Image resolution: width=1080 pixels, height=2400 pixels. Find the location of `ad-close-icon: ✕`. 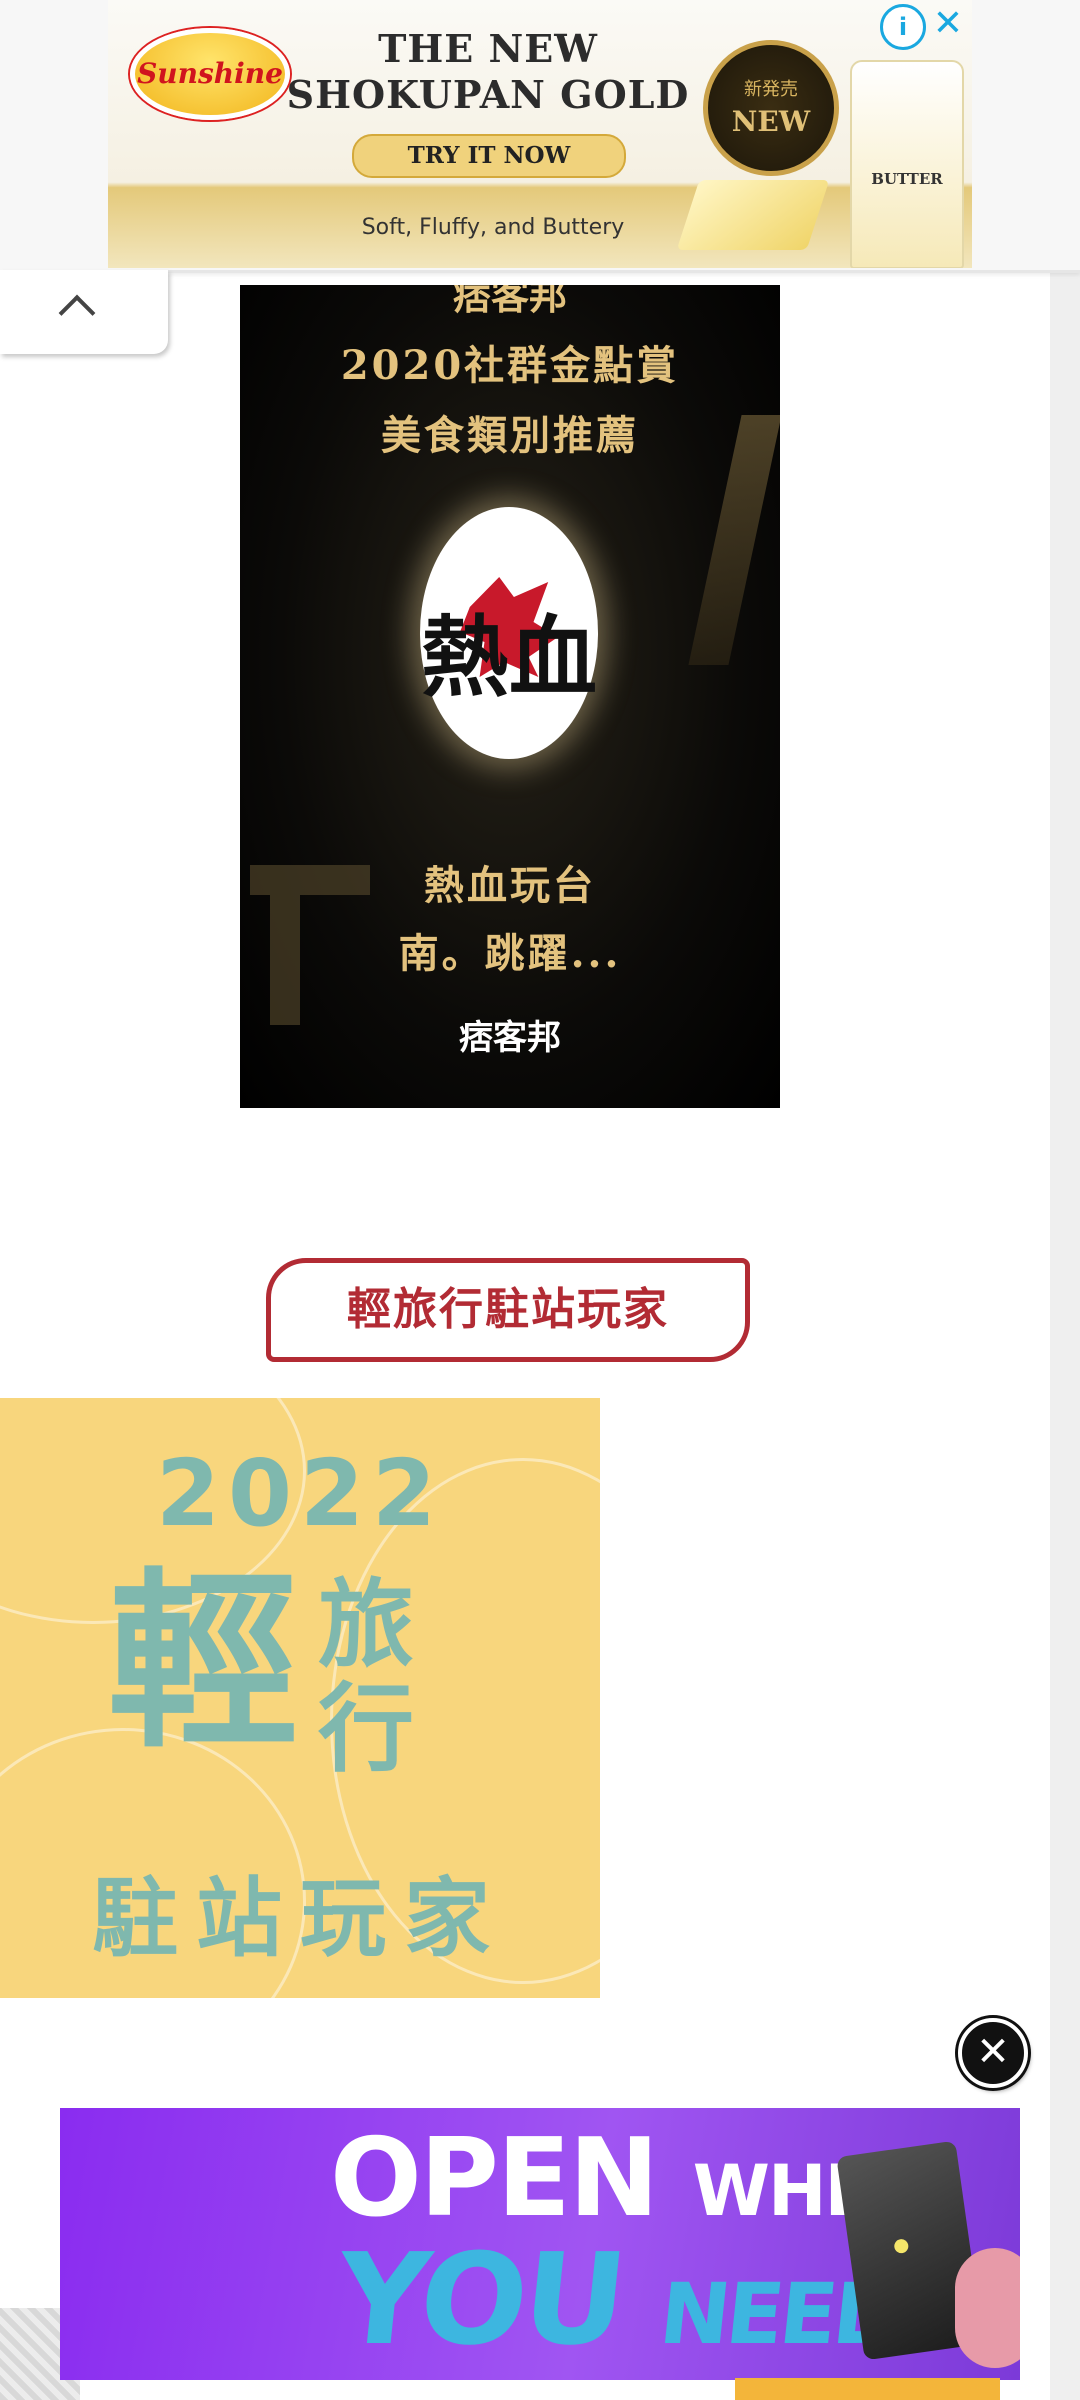

ad-close-icon: ✕ is located at coordinates (948, 24).